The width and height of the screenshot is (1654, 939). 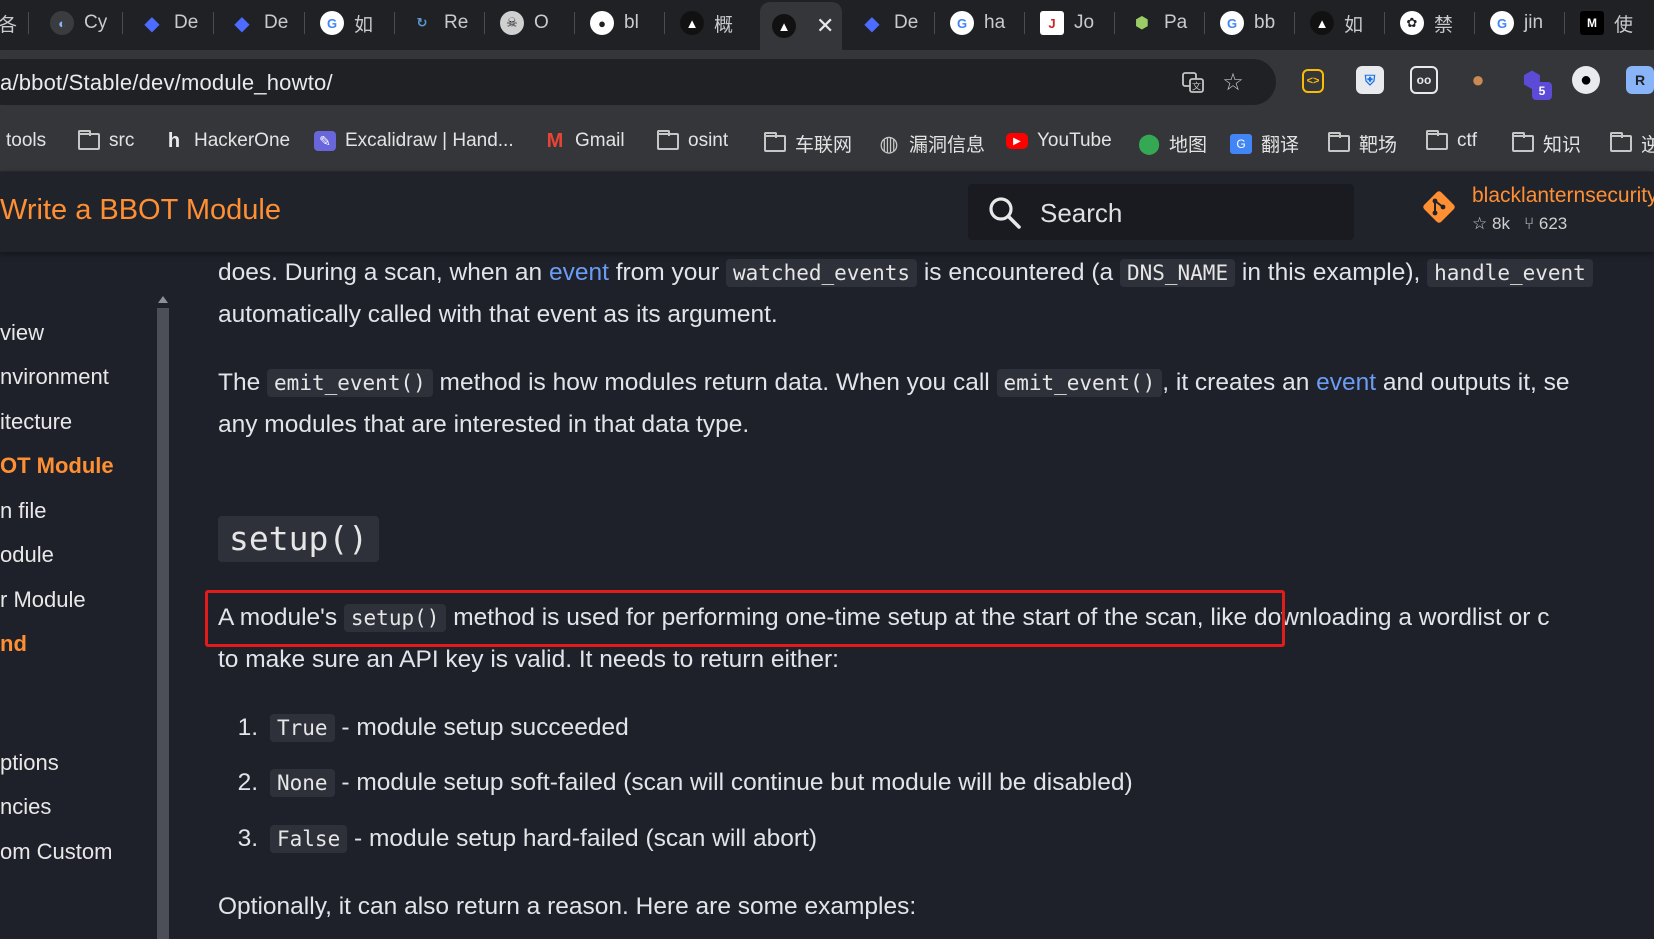 What do you see at coordinates (1059, 141) in the screenshot?
I see `bookmark-youtube: ▶ YouTube` at bounding box center [1059, 141].